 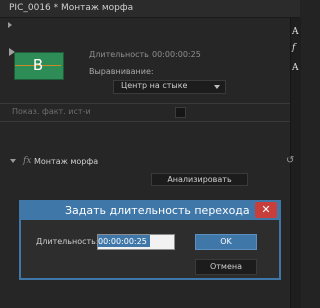 What do you see at coordinates (121, 71) in the screenshot?
I see `alignment-label: Выравнивание:` at bounding box center [121, 71].